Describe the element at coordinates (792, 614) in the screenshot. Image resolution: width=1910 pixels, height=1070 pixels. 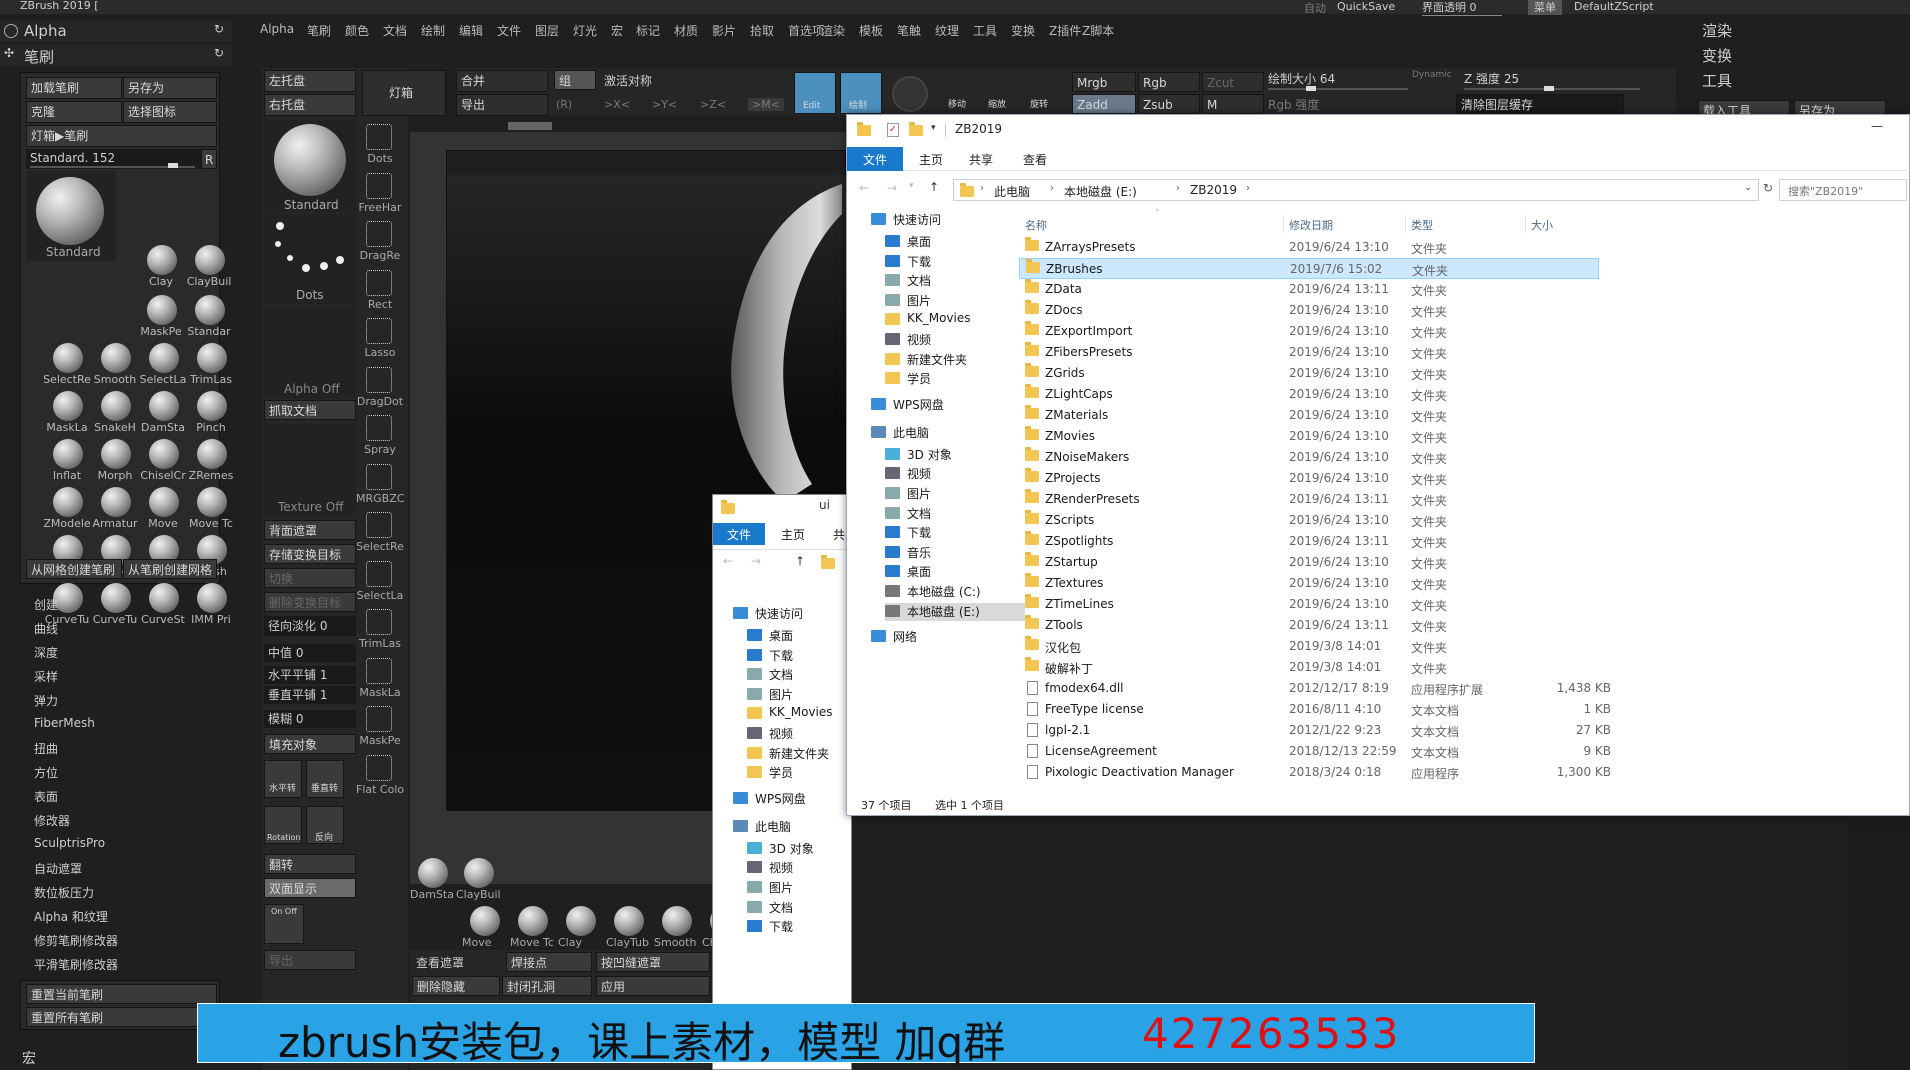
I see `nav-item: 快速访问` at that location.